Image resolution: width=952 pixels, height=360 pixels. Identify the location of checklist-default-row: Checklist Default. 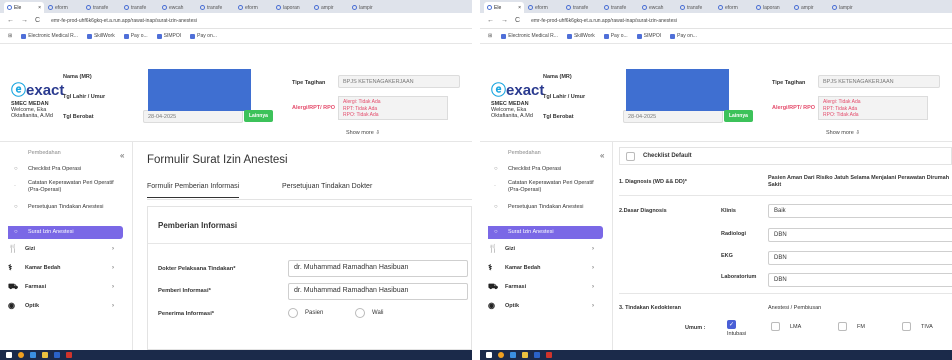
(785, 156).